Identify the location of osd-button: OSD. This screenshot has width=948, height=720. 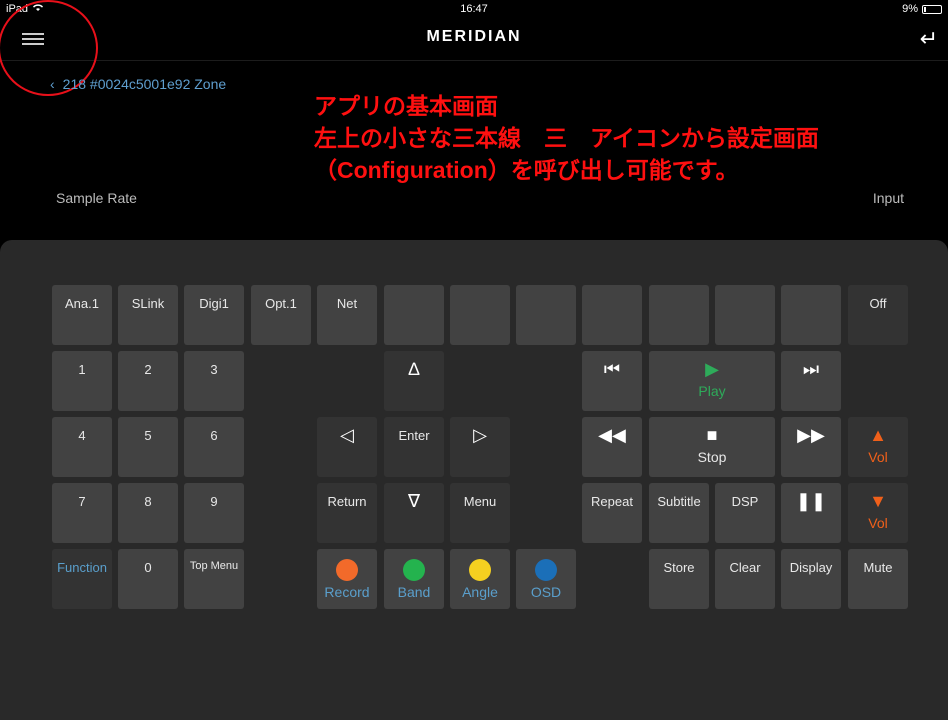
(546, 579).